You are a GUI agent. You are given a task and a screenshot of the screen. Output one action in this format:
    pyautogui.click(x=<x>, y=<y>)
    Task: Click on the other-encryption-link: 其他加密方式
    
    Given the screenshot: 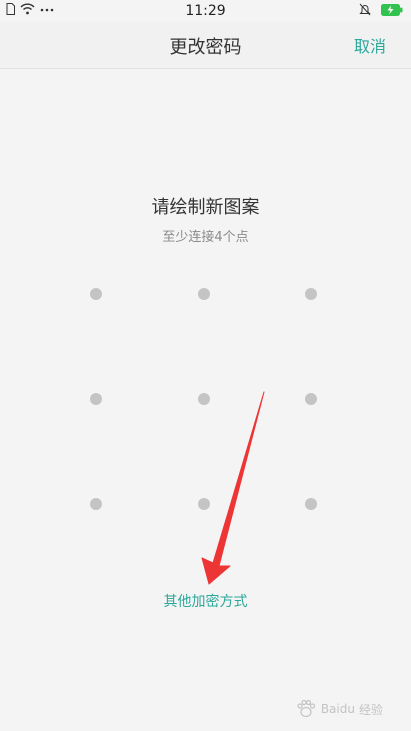 What is the action you would take?
    pyautogui.click(x=206, y=602)
    